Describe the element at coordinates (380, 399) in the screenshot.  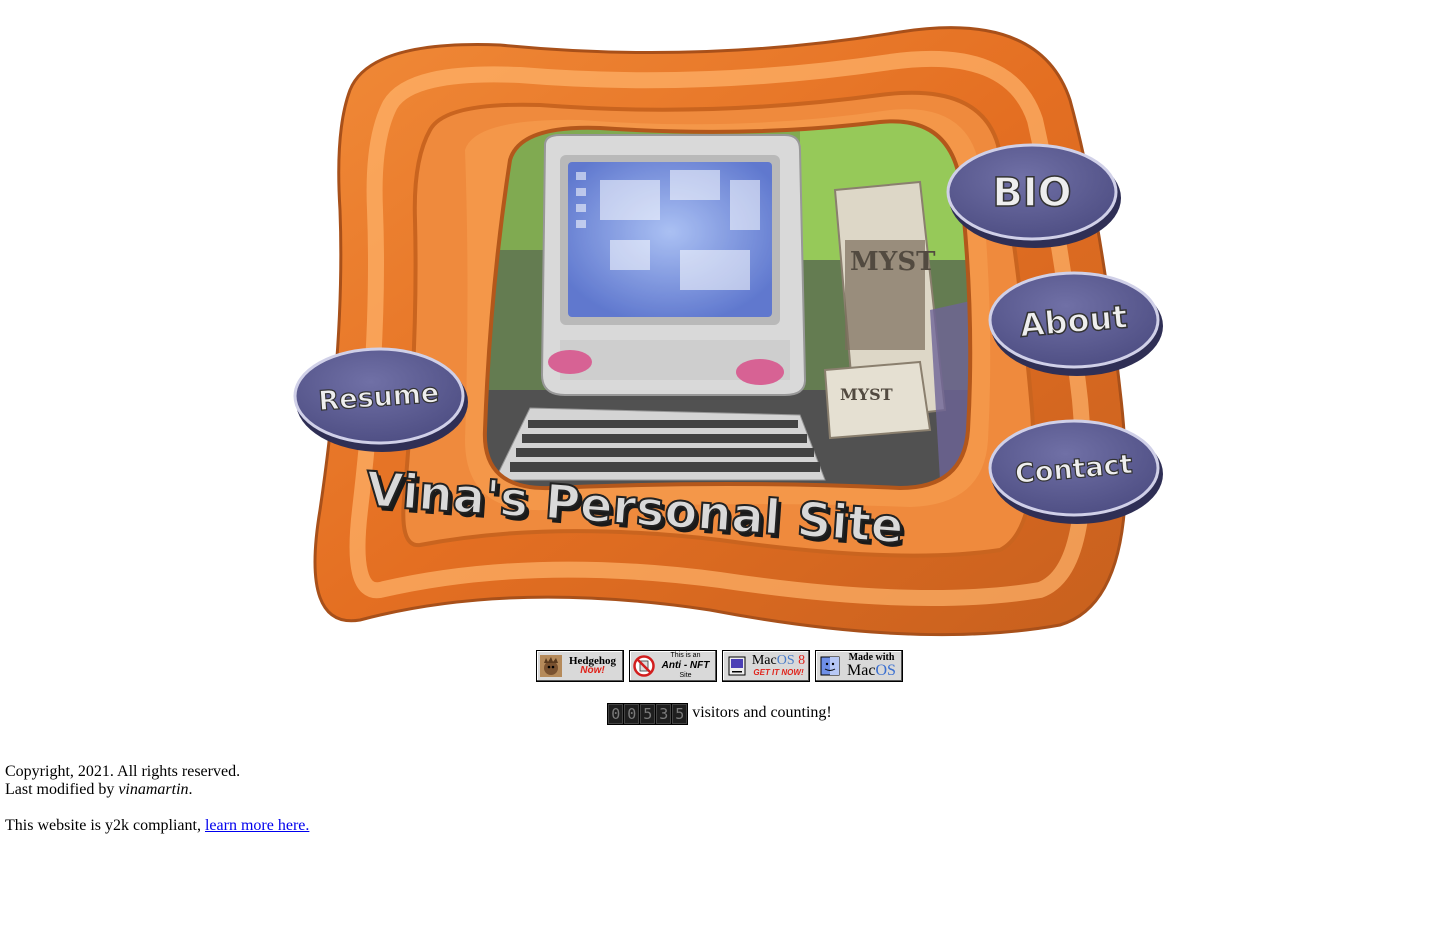
I see `nav-resume-button: Resume` at that location.